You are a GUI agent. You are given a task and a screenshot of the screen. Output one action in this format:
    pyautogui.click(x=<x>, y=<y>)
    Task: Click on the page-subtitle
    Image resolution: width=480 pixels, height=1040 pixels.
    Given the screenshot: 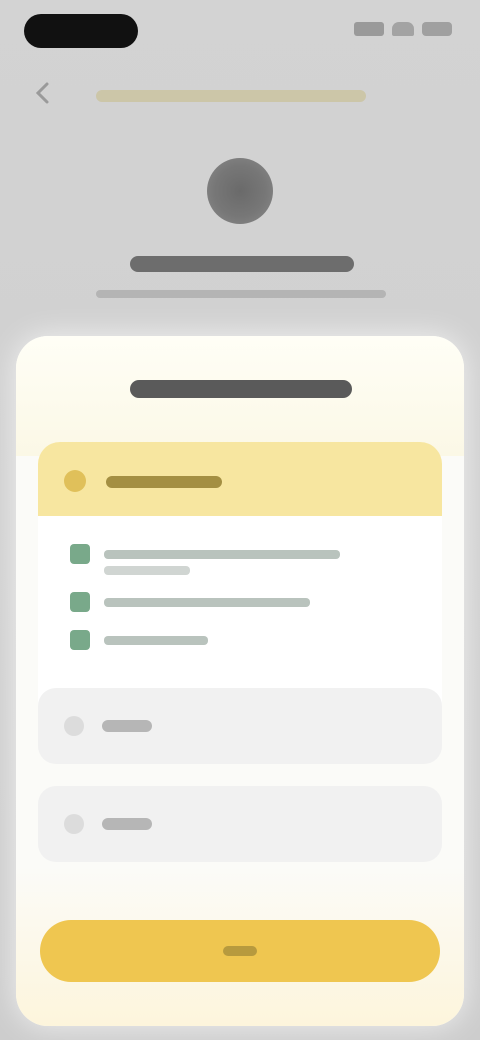 What is the action you would take?
    pyautogui.click(x=241, y=294)
    